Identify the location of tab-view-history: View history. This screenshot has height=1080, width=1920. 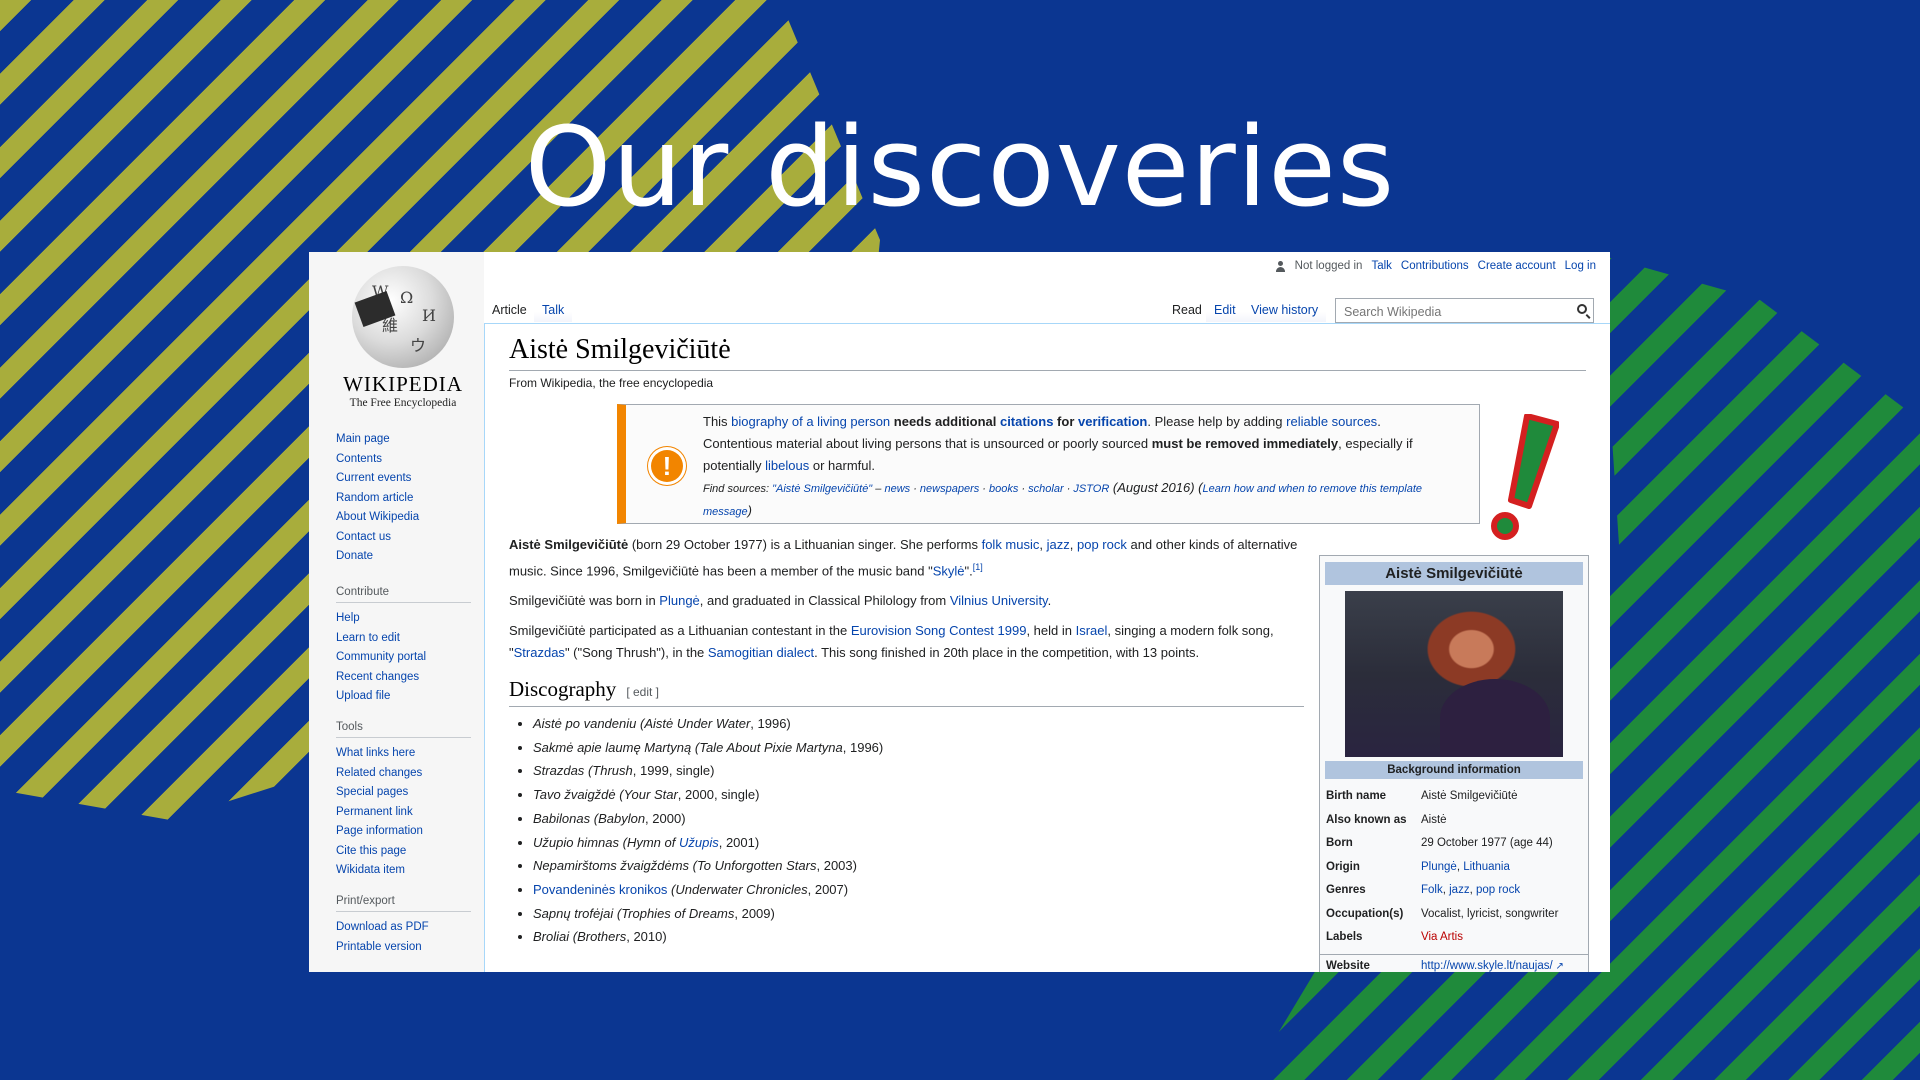
(1285, 309).